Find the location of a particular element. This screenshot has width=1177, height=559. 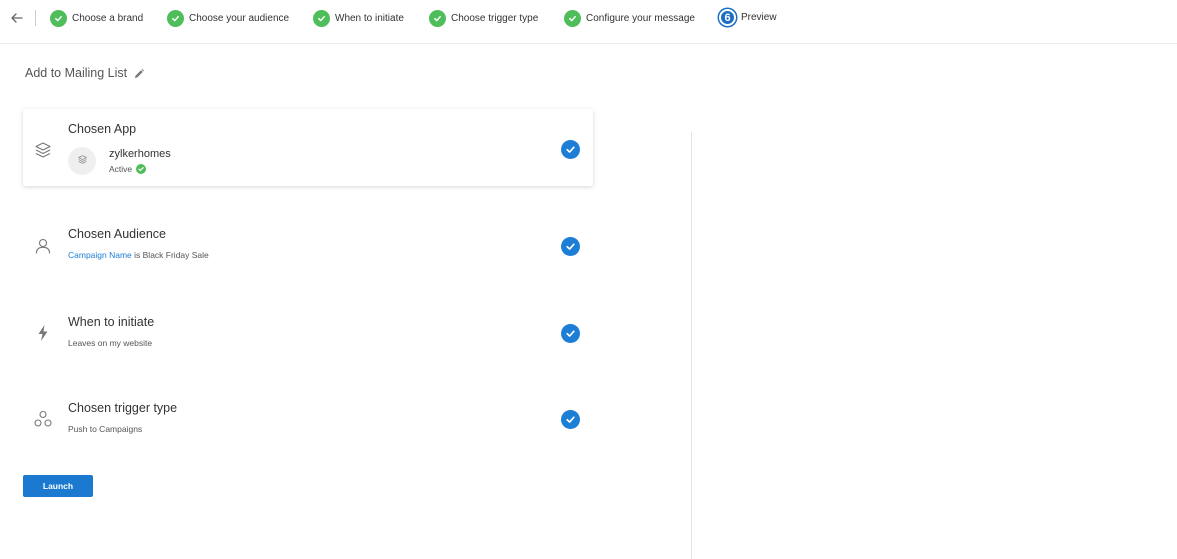

step-label: Configure your message is located at coordinates (640, 18).